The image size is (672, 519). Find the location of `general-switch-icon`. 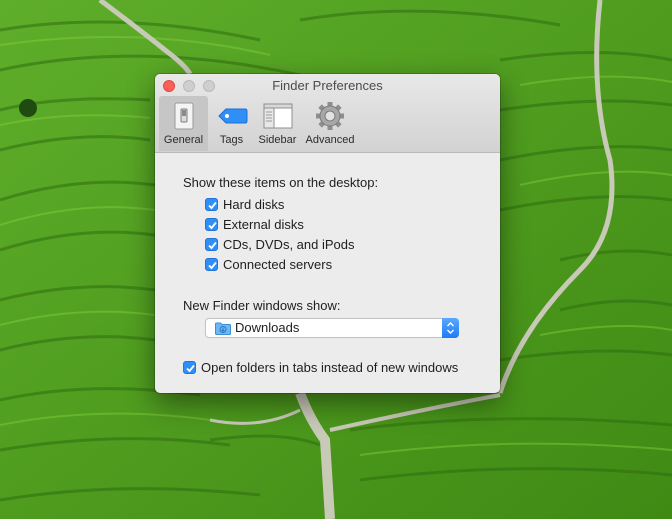

general-switch-icon is located at coordinates (184, 116).